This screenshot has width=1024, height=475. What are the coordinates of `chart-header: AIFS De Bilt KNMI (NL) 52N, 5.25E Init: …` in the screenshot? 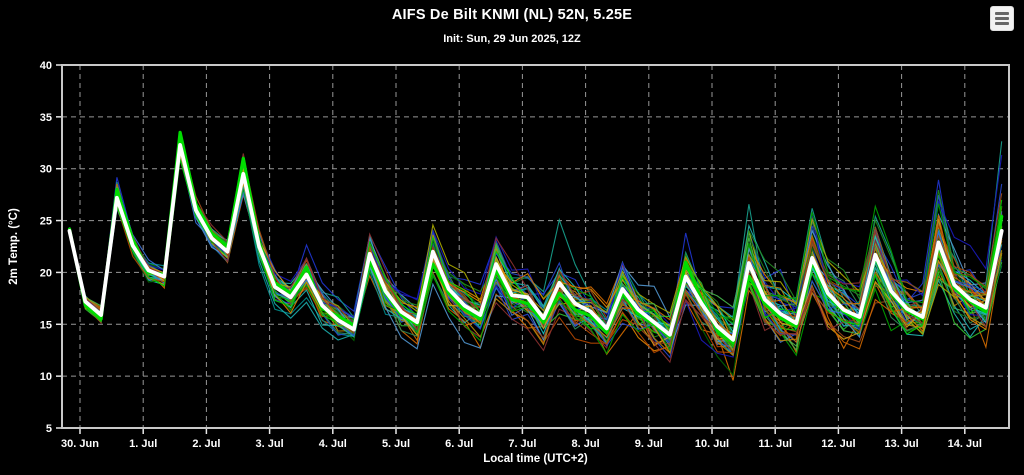 It's located at (512, 26).